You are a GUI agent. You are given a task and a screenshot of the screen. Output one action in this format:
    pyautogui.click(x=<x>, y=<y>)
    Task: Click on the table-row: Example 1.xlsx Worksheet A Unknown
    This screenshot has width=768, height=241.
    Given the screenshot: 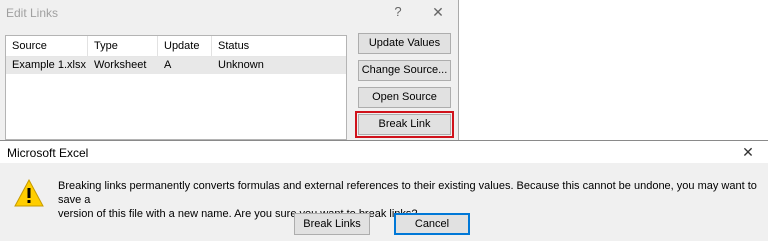 What is the action you would take?
    pyautogui.click(x=176, y=65)
    